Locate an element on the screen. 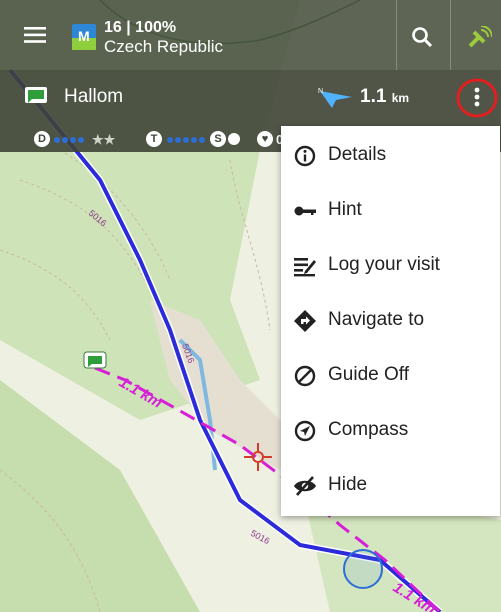 The width and height of the screenshot is (501, 612). geocache-header-bar: Hallom N 1.1 km is located at coordinates (250, 99).